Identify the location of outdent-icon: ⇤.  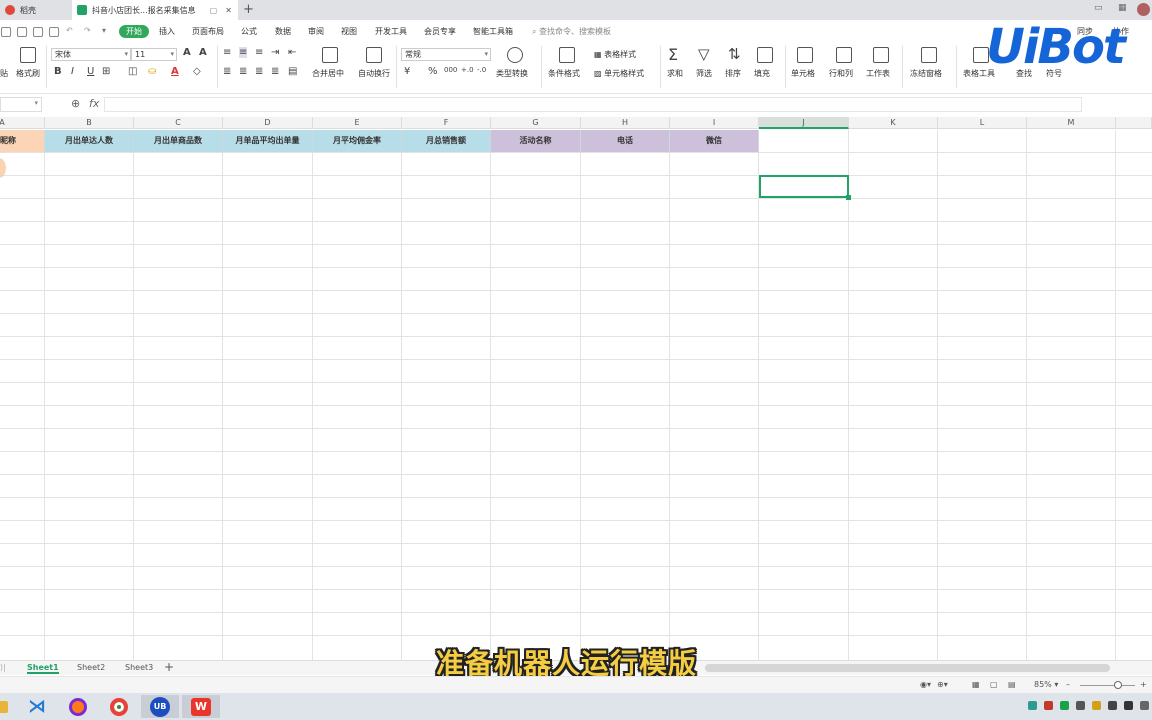
(292, 52).